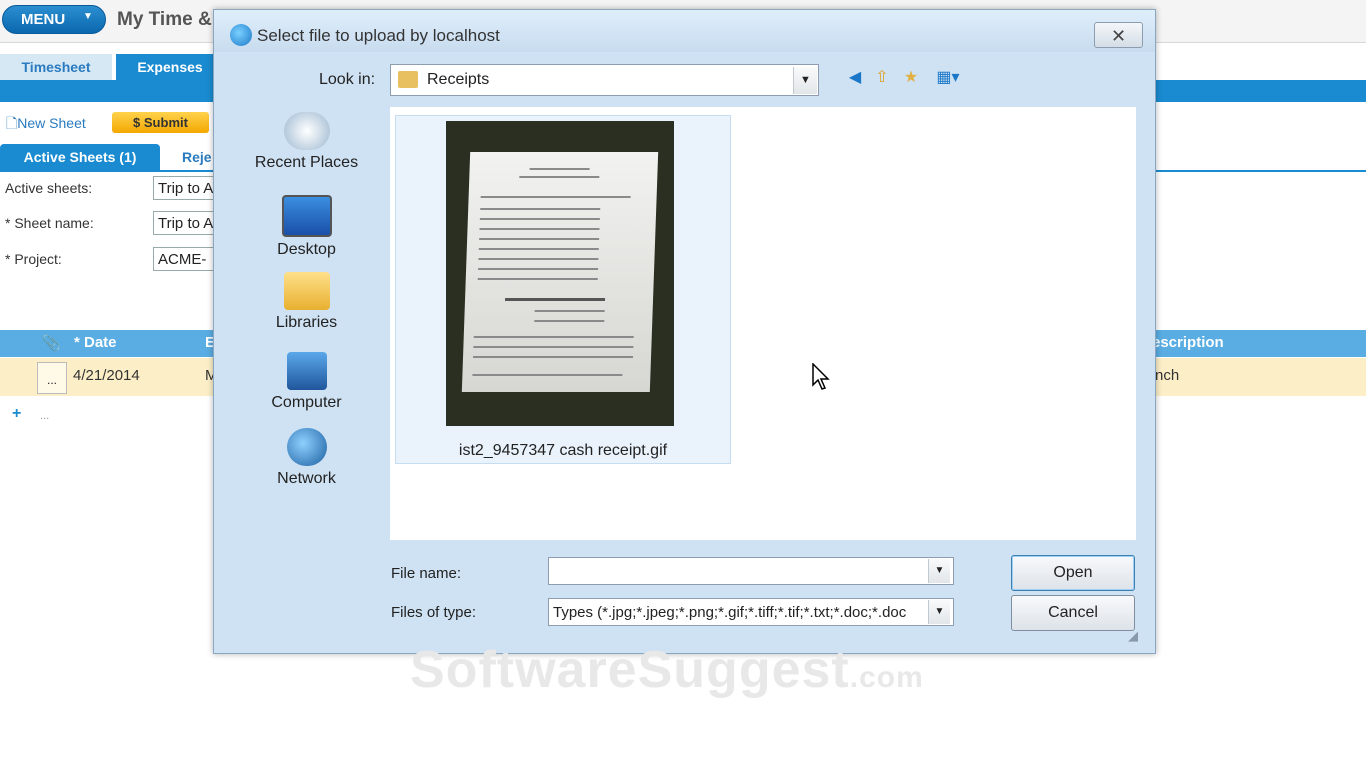 This screenshot has height=768, width=1366. Describe the element at coordinates (434, 612) in the screenshot. I see `files-of-type-label: Files of type:` at that location.